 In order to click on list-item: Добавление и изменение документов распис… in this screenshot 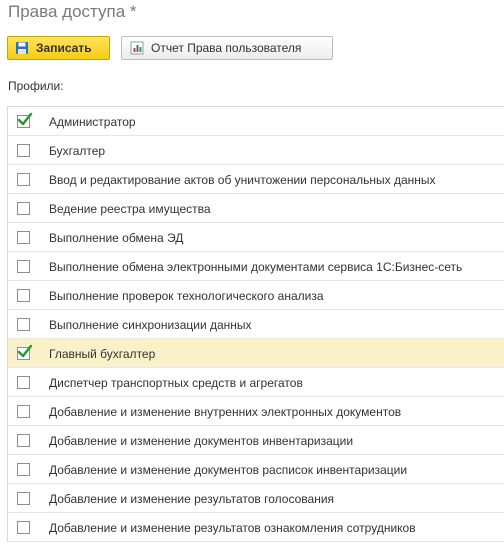, I will do `click(256, 469)`.